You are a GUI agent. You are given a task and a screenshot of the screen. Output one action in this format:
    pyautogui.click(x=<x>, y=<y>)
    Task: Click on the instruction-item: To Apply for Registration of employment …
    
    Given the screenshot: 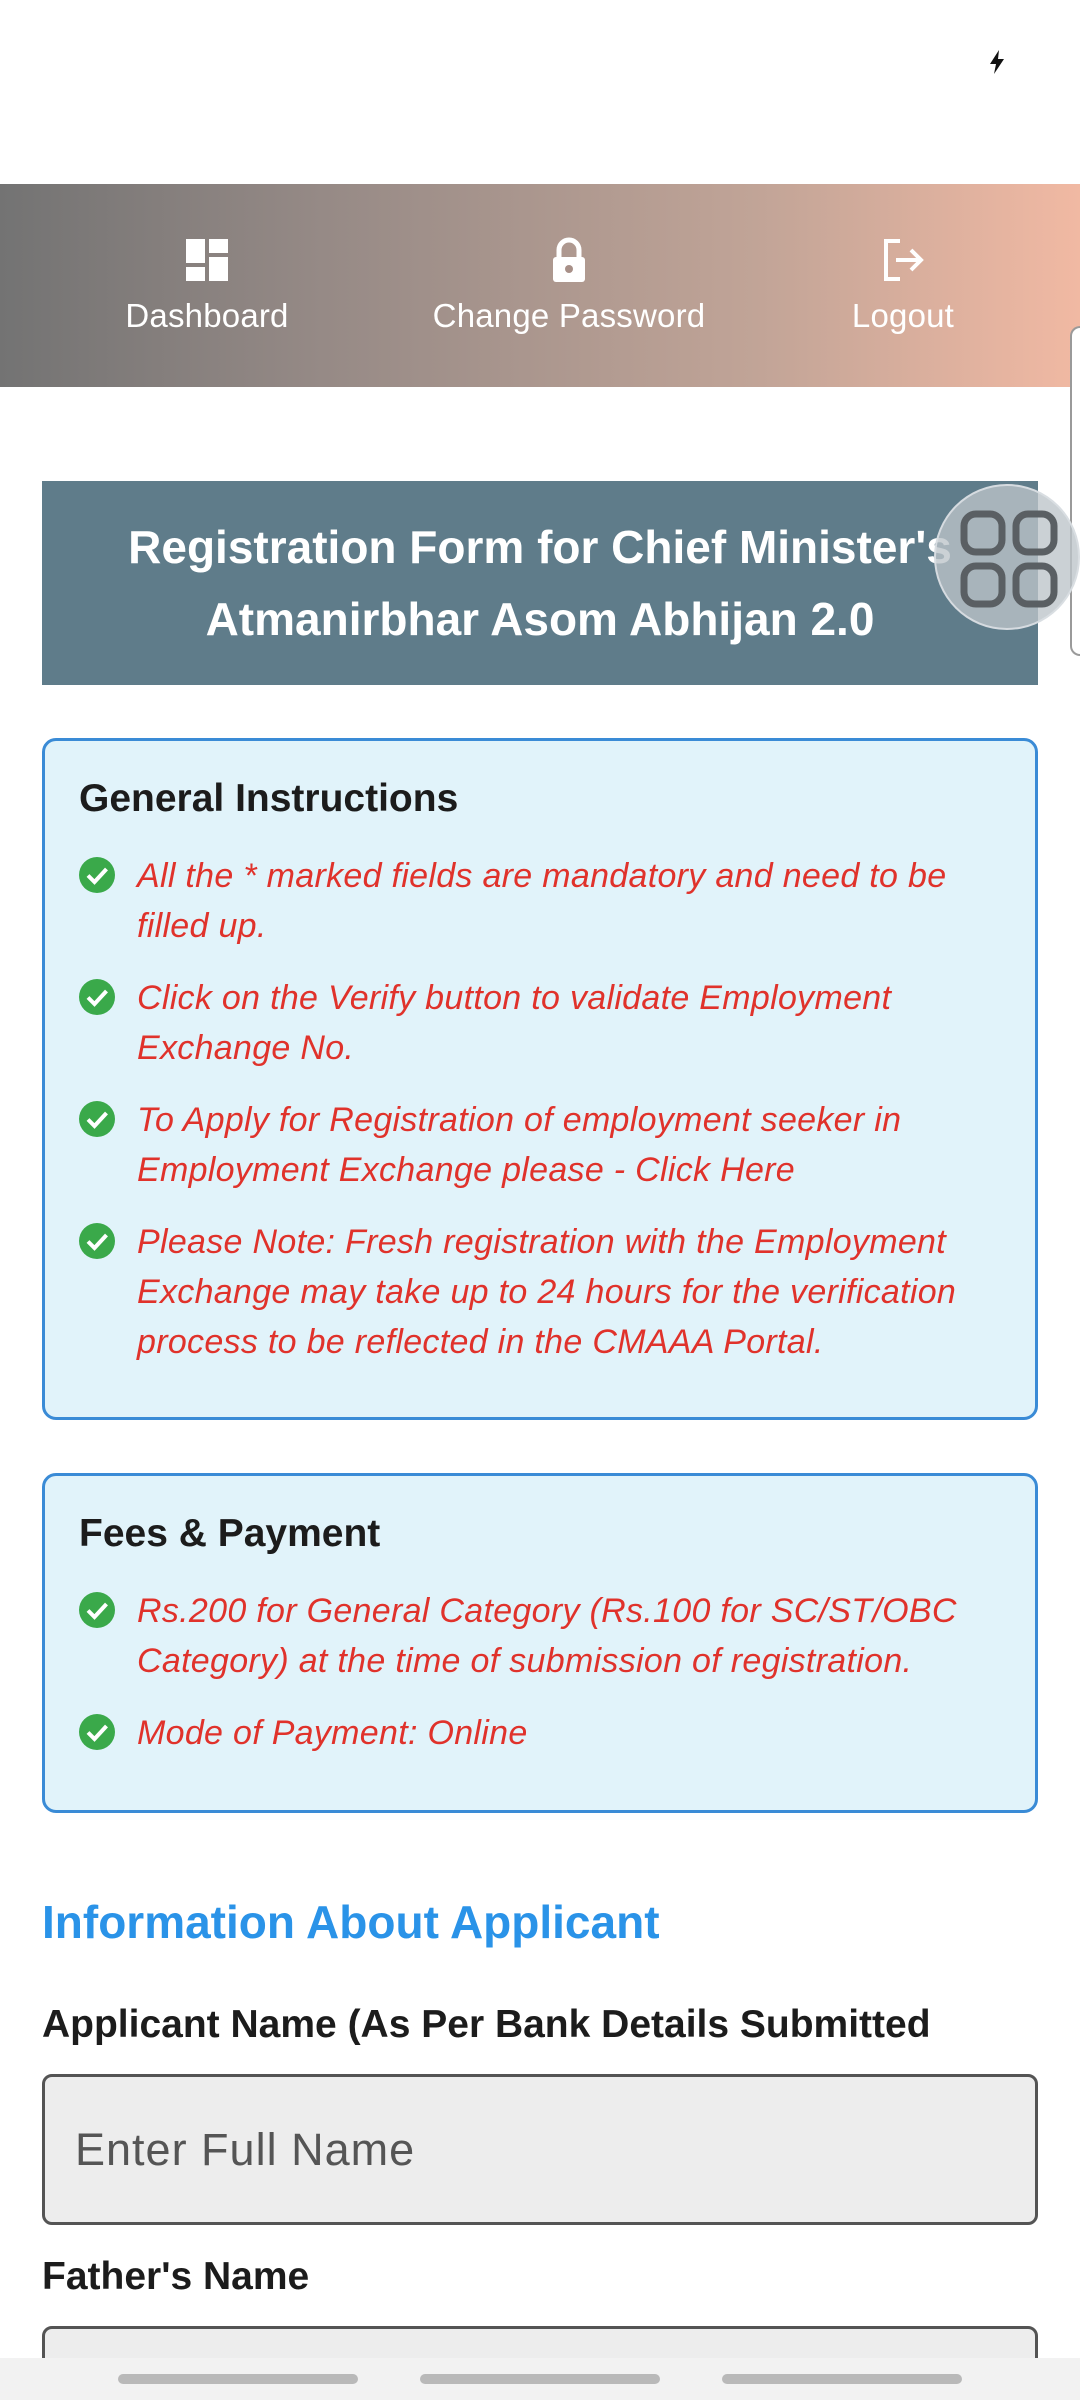 What is the action you would take?
    pyautogui.click(x=540, y=1145)
    